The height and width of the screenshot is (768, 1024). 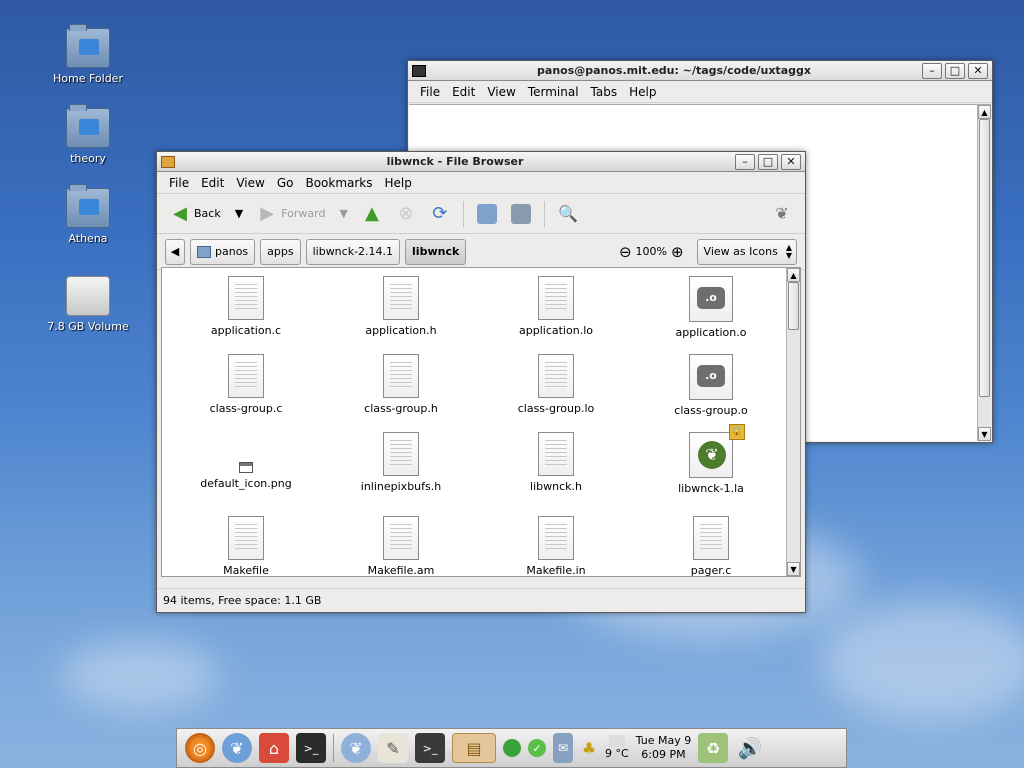 What do you see at coordinates (372, 214) in the screenshot?
I see `up-button: ▲` at bounding box center [372, 214].